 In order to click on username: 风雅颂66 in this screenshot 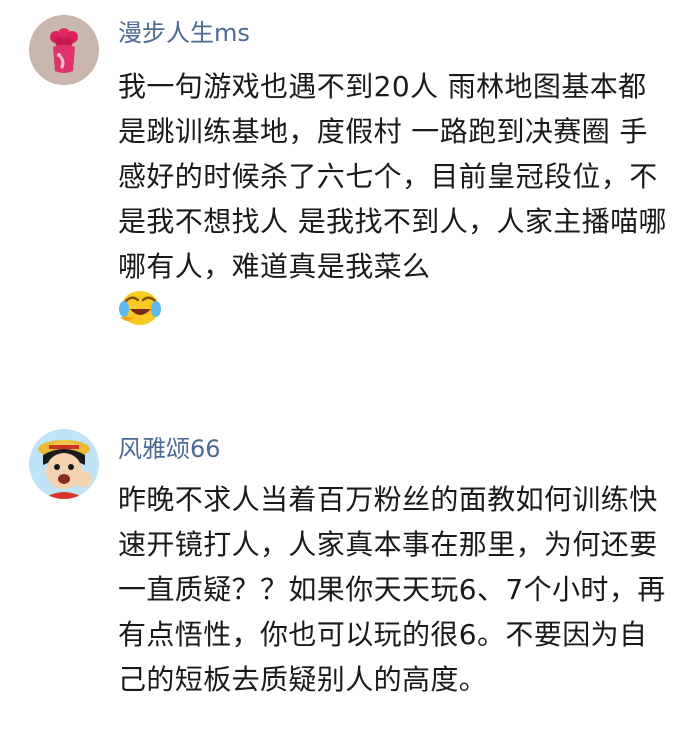, I will do `click(169, 449)`.